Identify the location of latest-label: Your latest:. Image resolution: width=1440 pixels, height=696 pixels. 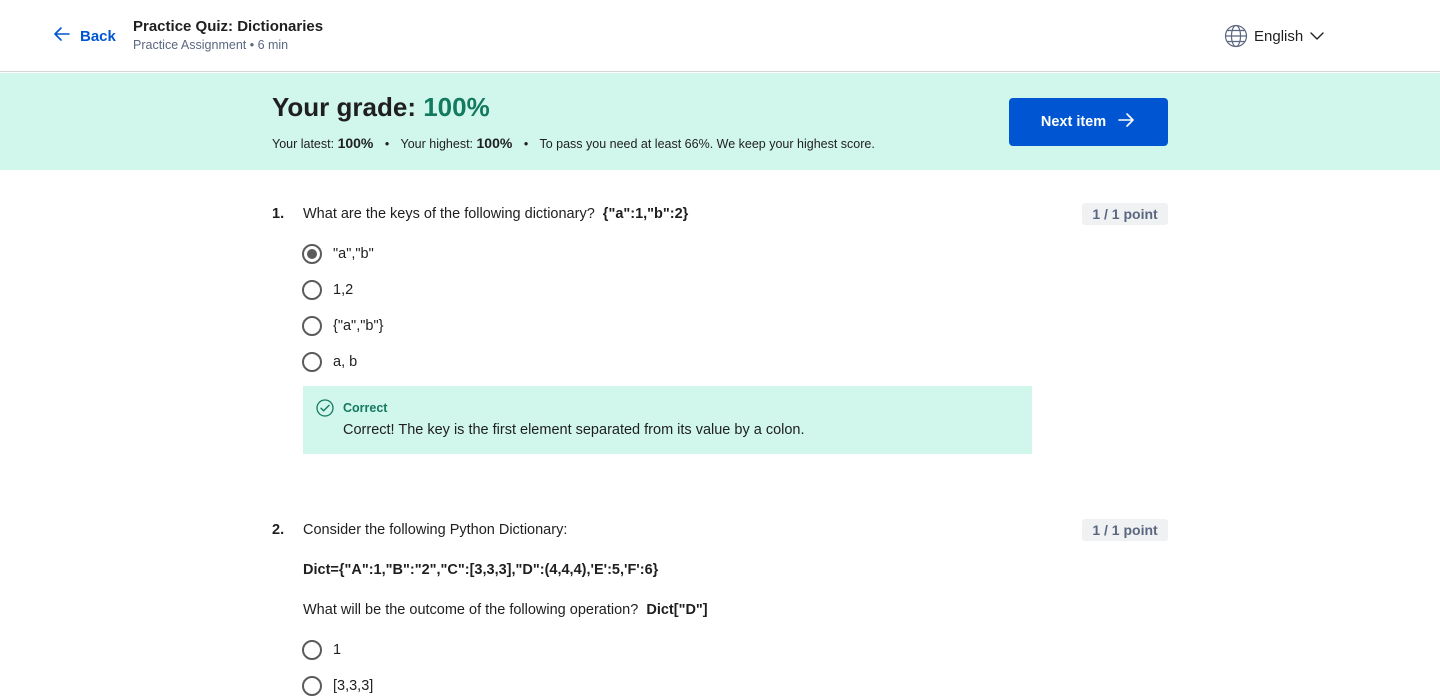
(303, 144).